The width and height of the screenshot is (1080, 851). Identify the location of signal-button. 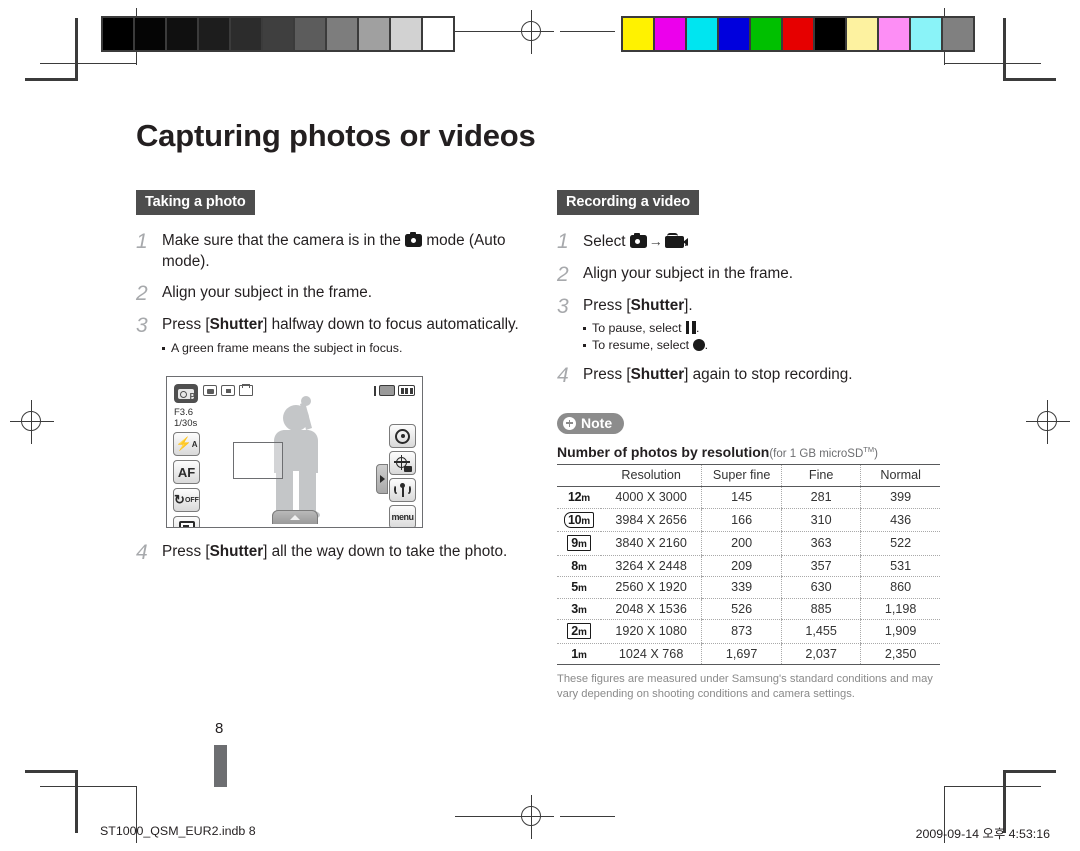
(402, 490).